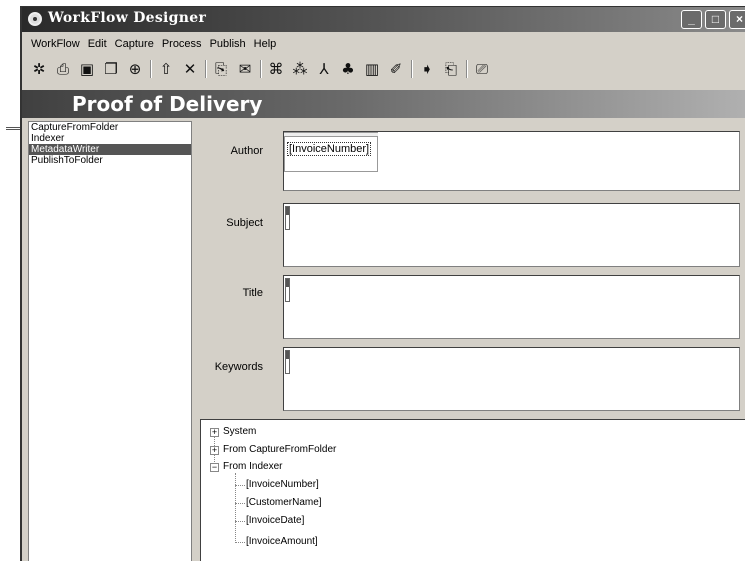 This screenshot has height=561, width=745. What do you see at coordinates (214, 467) in the screenshot?
I see `collapse-indexer-icon: −` at bounding box center [214, 467].